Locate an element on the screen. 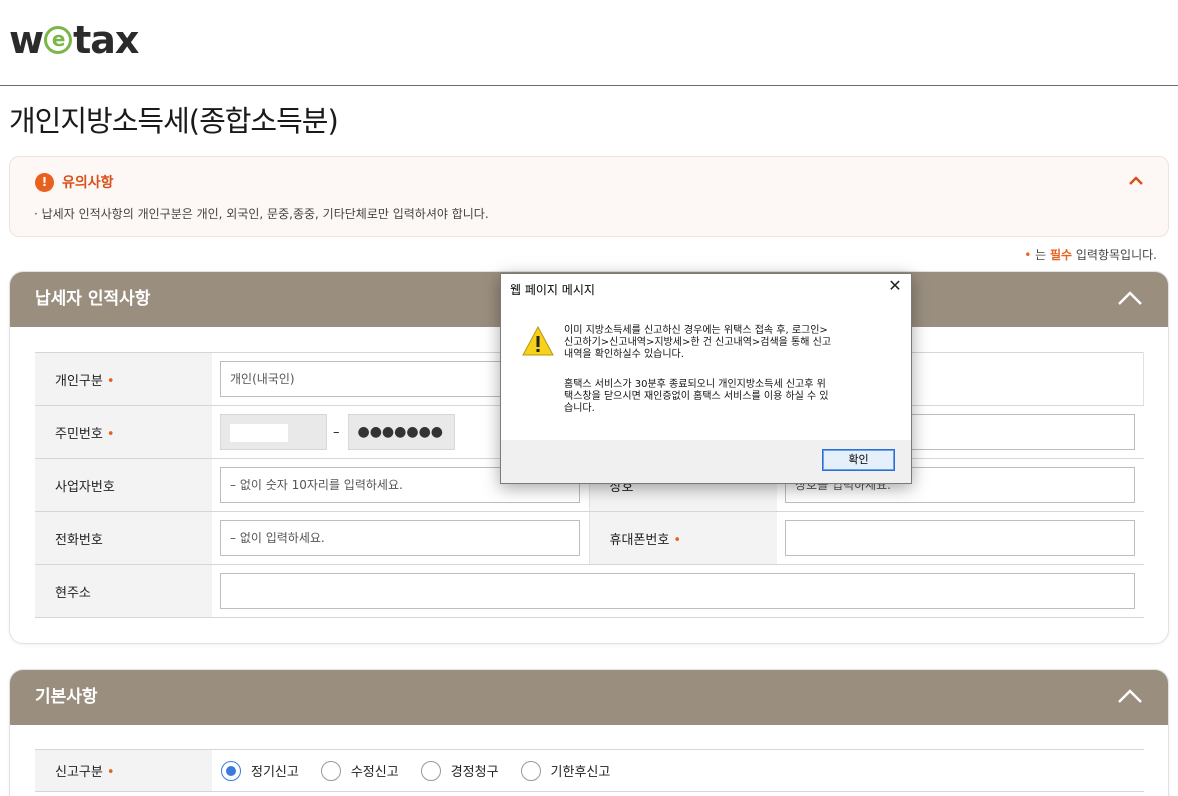  address-input is located at coordinates (677, 591).